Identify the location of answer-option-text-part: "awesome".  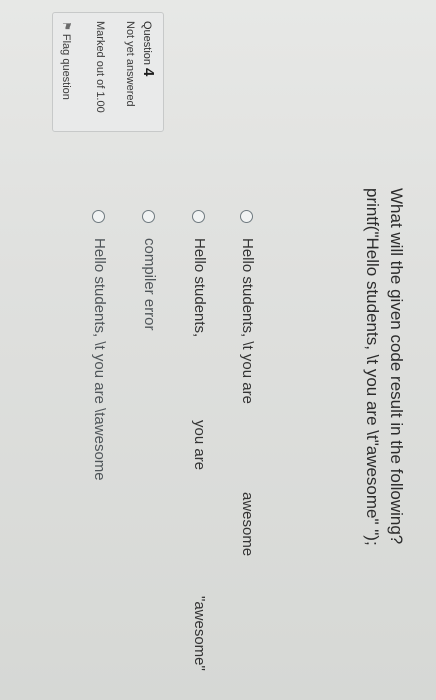
(199, 633).